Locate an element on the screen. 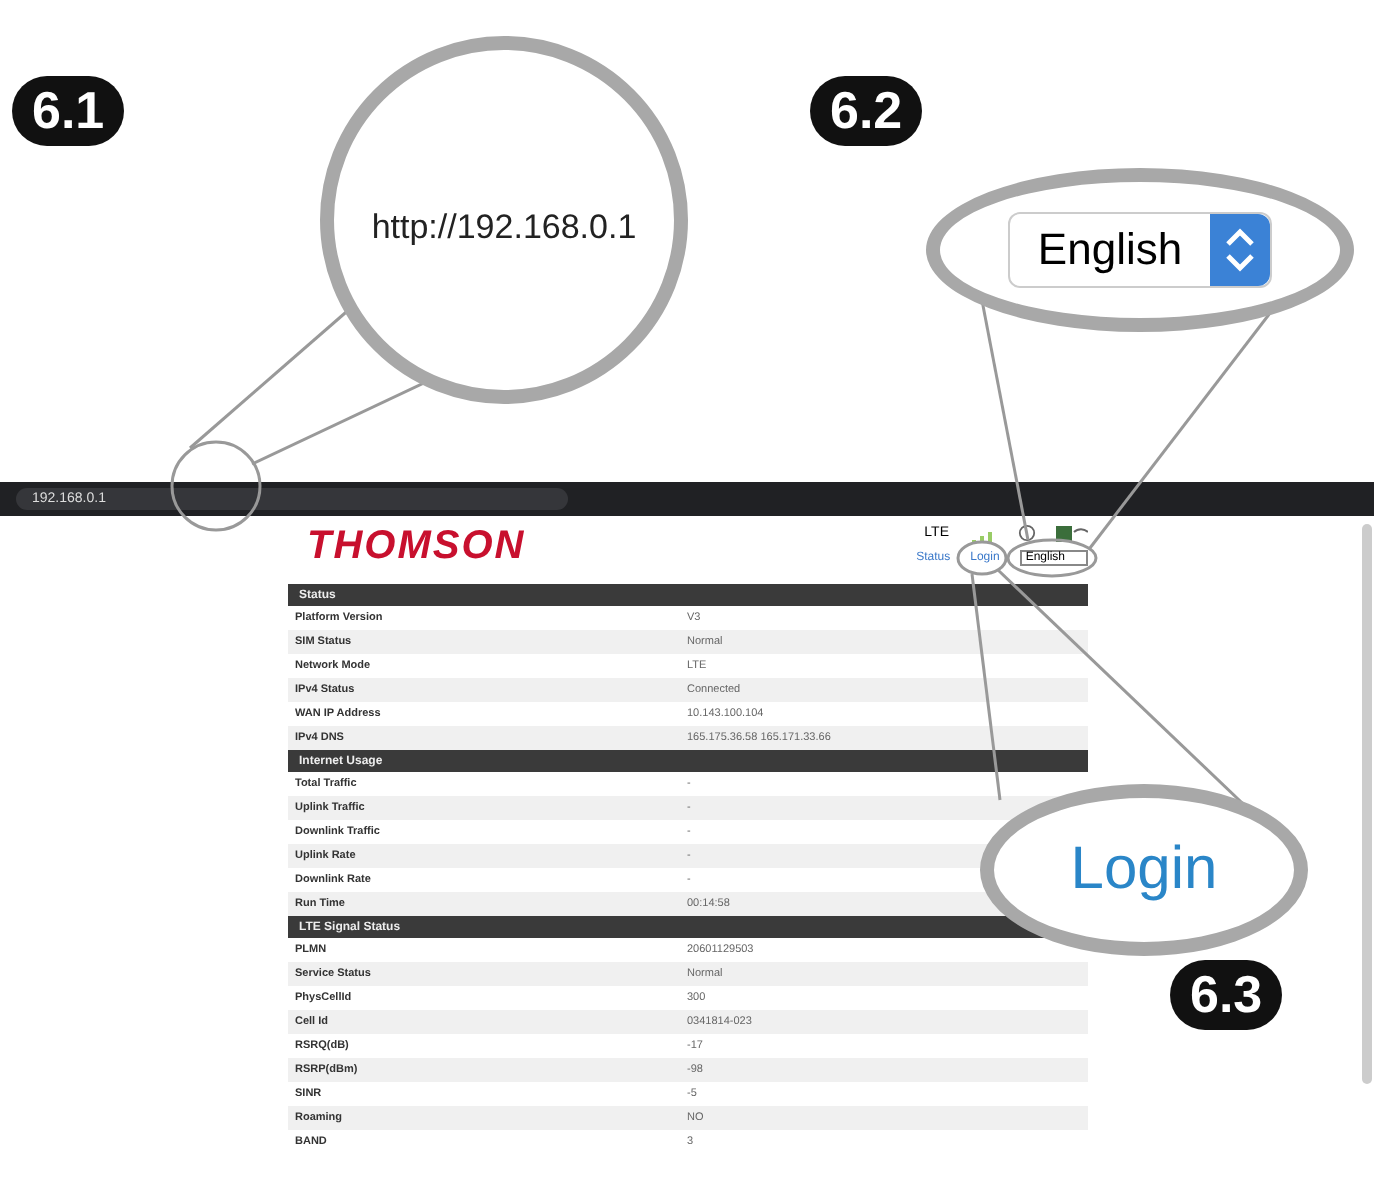  login-link: Login is located at coordinates (1144, 870).